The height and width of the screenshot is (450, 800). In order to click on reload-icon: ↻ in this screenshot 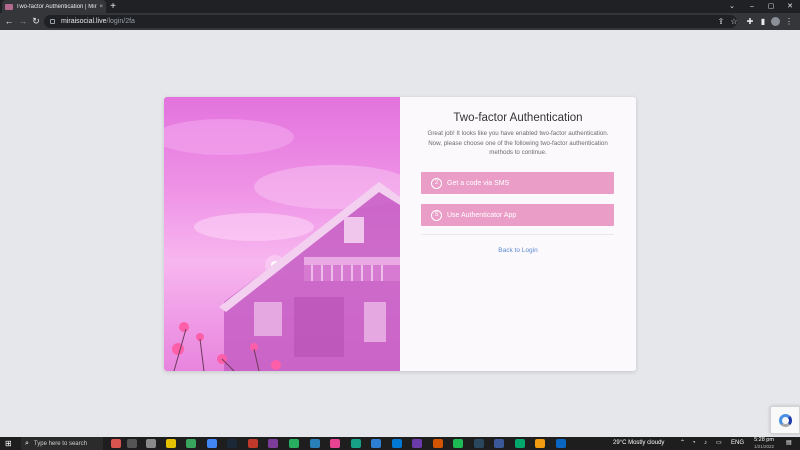, I will do `click(36, 21)`.